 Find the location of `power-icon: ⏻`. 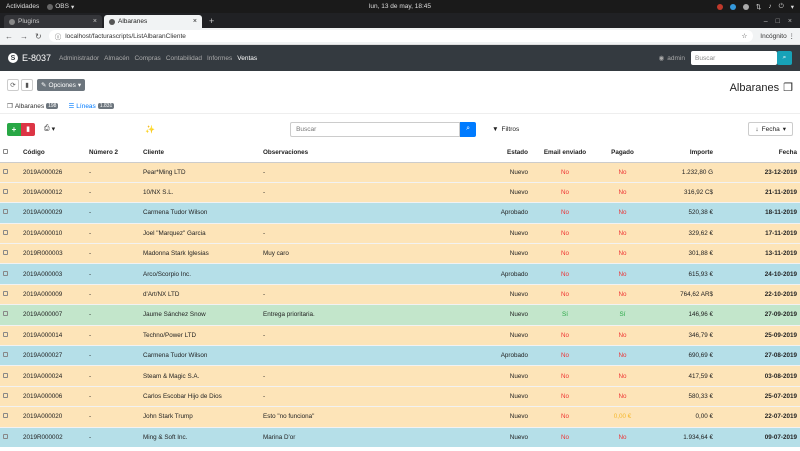

power-icon: ⏻ is located at coordinates (781, 7).